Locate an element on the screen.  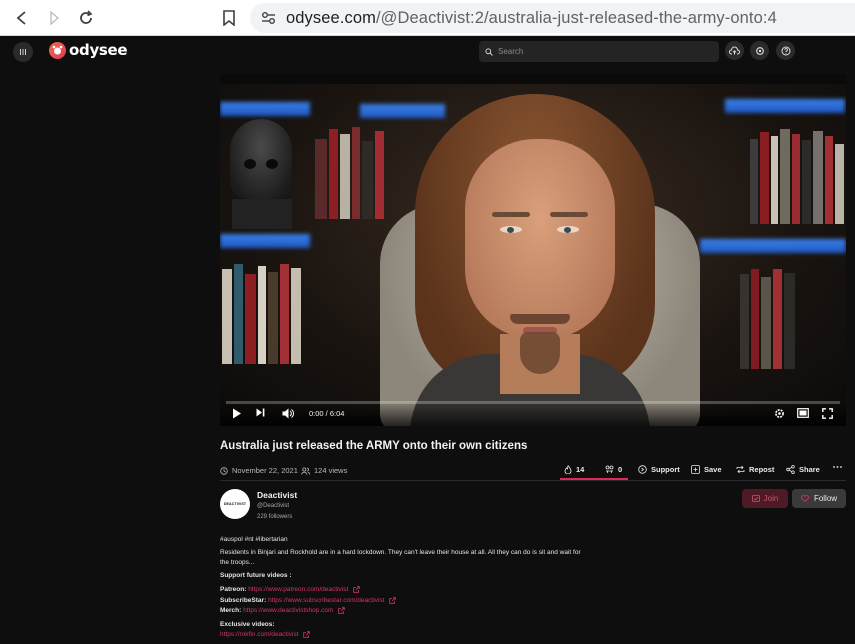
back-arrow-icon is located at coordinates (21, 18).